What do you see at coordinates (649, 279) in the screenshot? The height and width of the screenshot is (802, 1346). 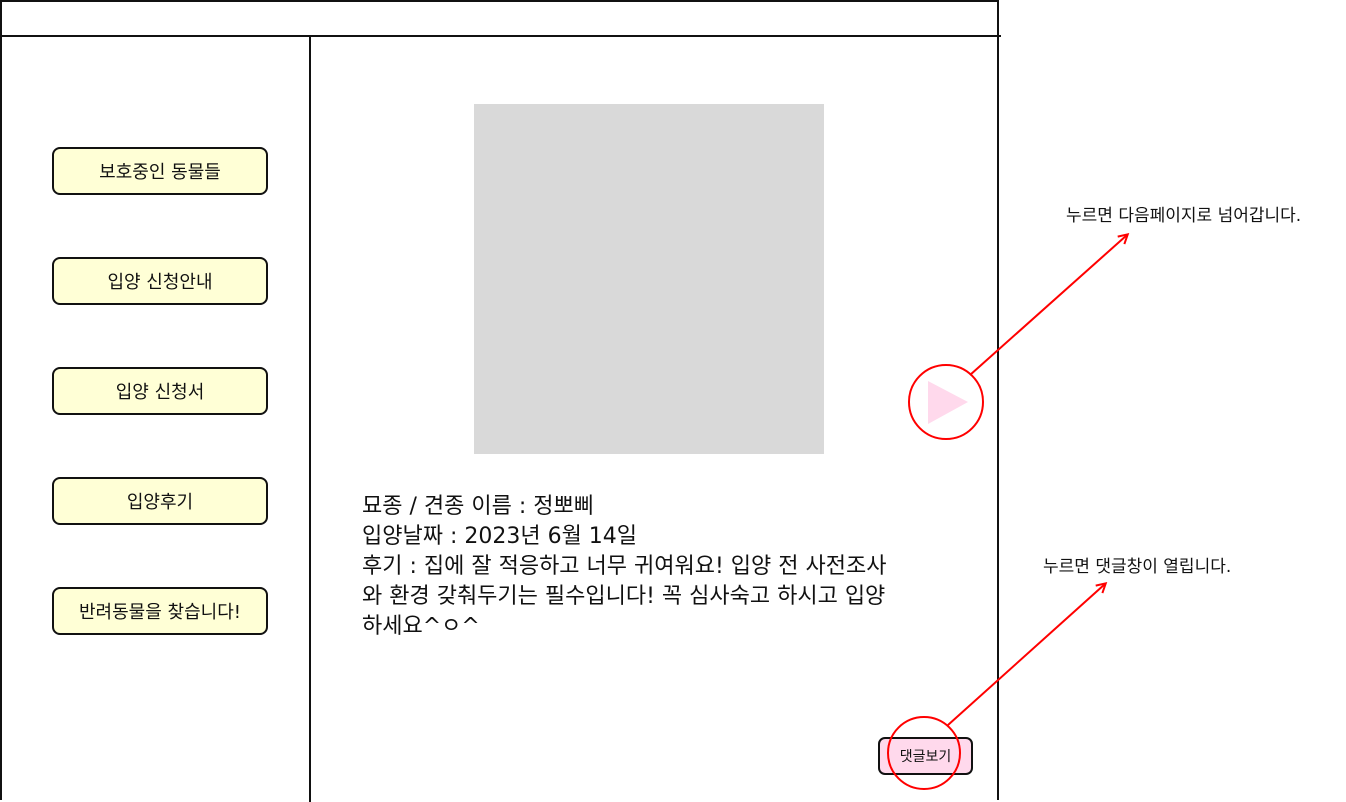 I see `pet-photo-placeholder` at bounding box center [649, 279].